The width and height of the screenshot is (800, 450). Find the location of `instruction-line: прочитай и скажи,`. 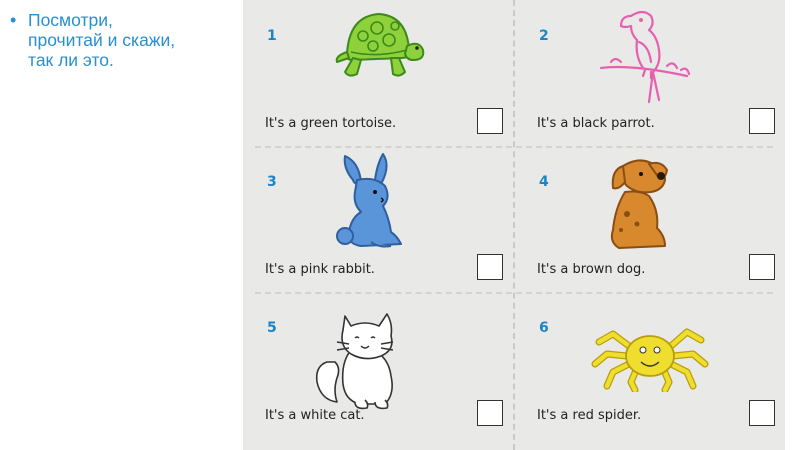

instruction-line: прочитай и скажи, is located at coordinates (102, 40).